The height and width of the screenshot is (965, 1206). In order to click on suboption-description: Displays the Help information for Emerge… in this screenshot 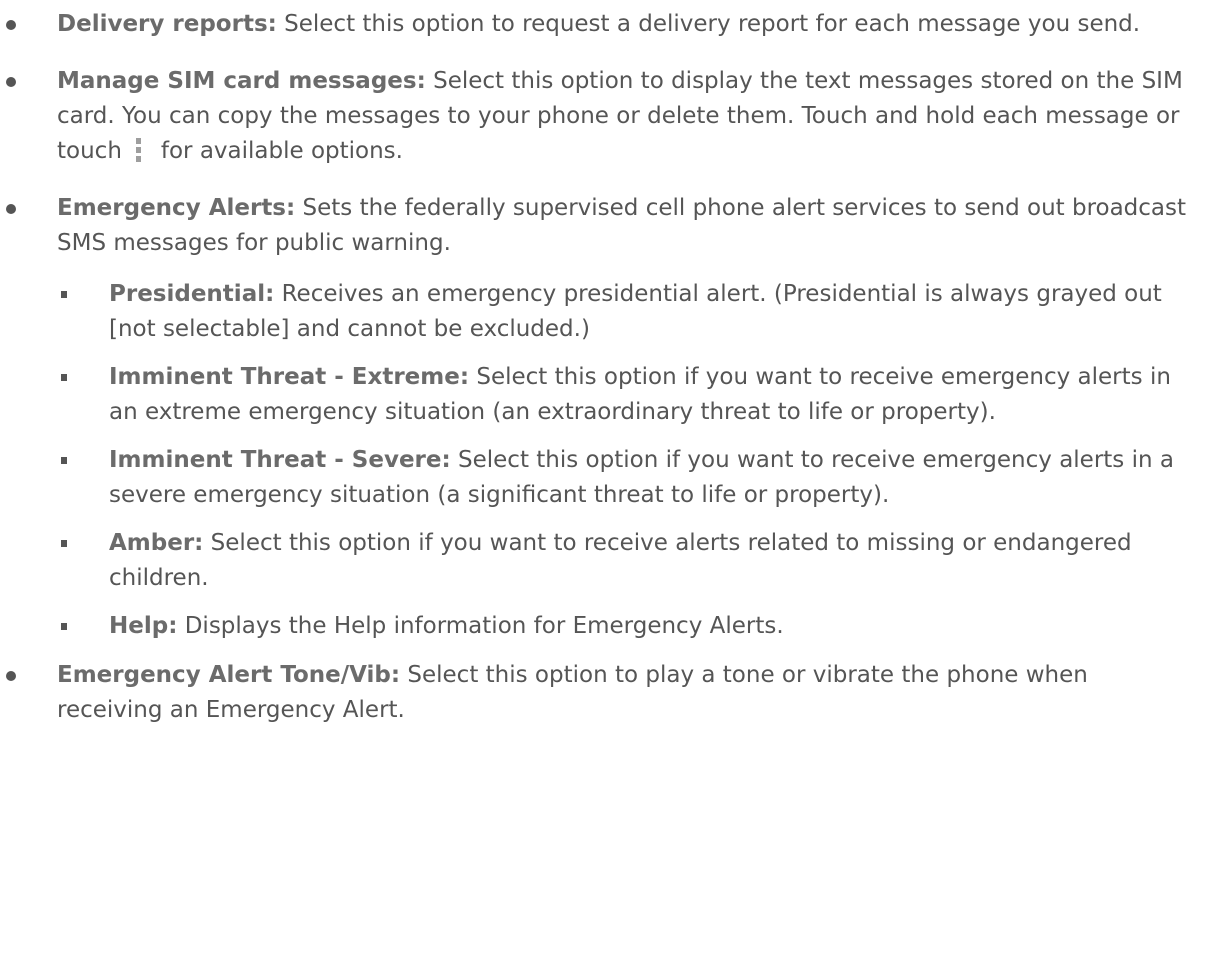, I will do `click(480, 626)`.